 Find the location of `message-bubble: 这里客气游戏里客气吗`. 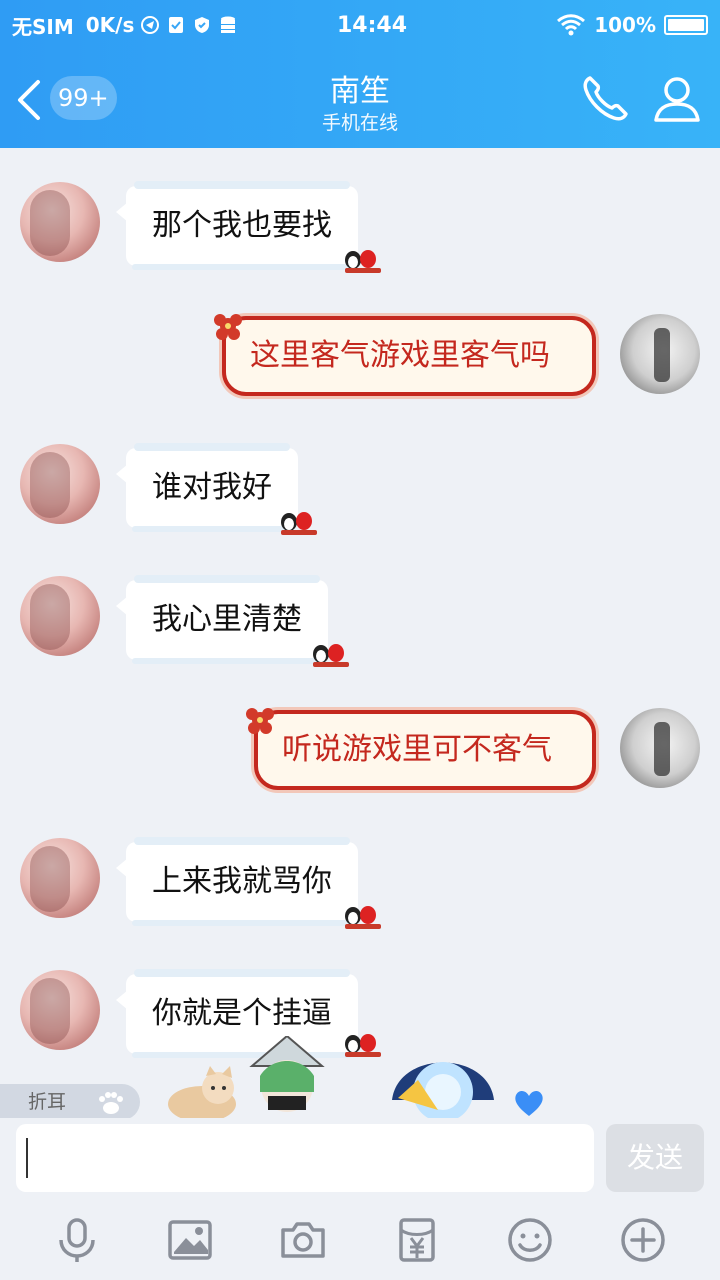

message-bubble: 这里客气游戏里客气吗 is located at coordinates (409, 356).